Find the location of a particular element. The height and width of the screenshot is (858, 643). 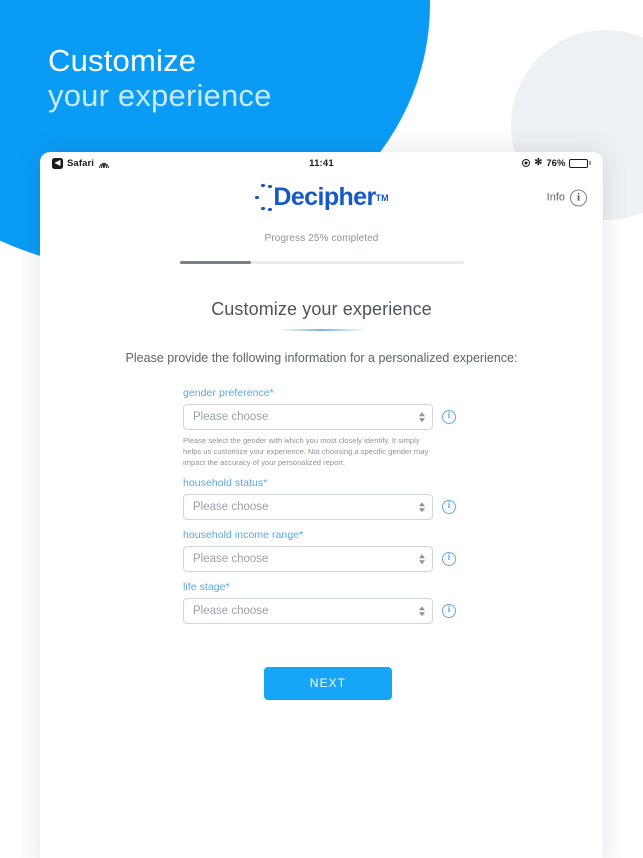

chevron-left-icon: ◀ is located at coordinates (57, 163).